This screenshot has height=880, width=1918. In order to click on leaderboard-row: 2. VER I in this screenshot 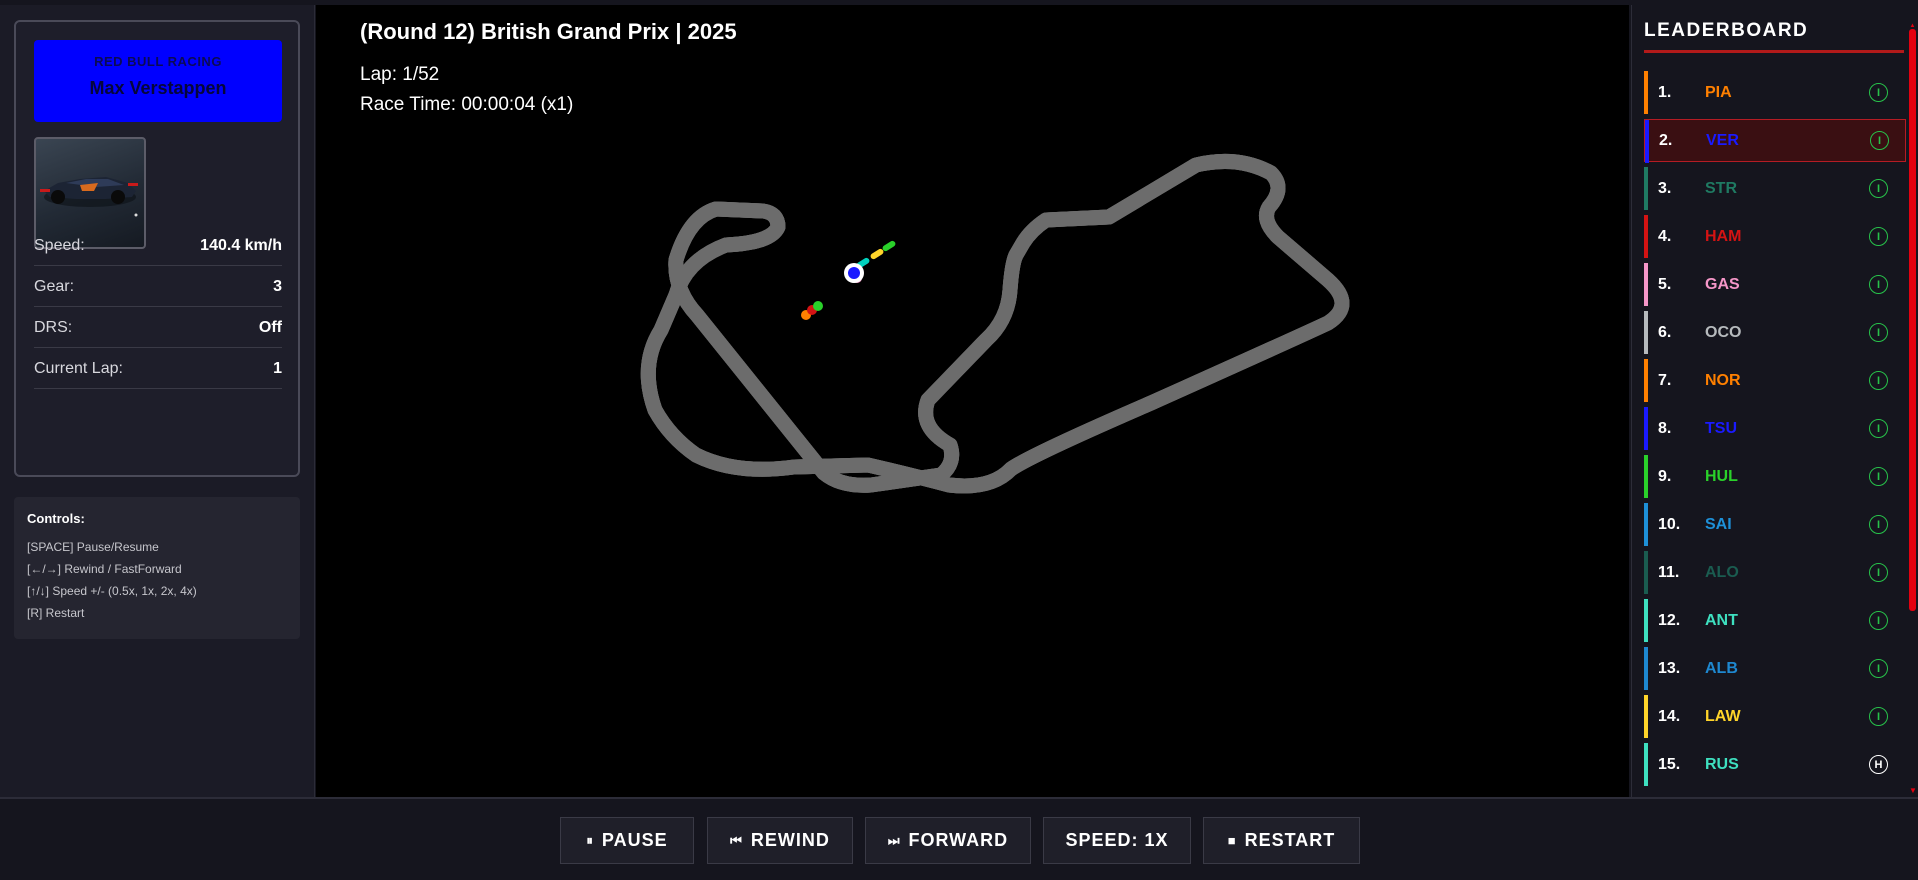, I will do `click(1775, 141)`.